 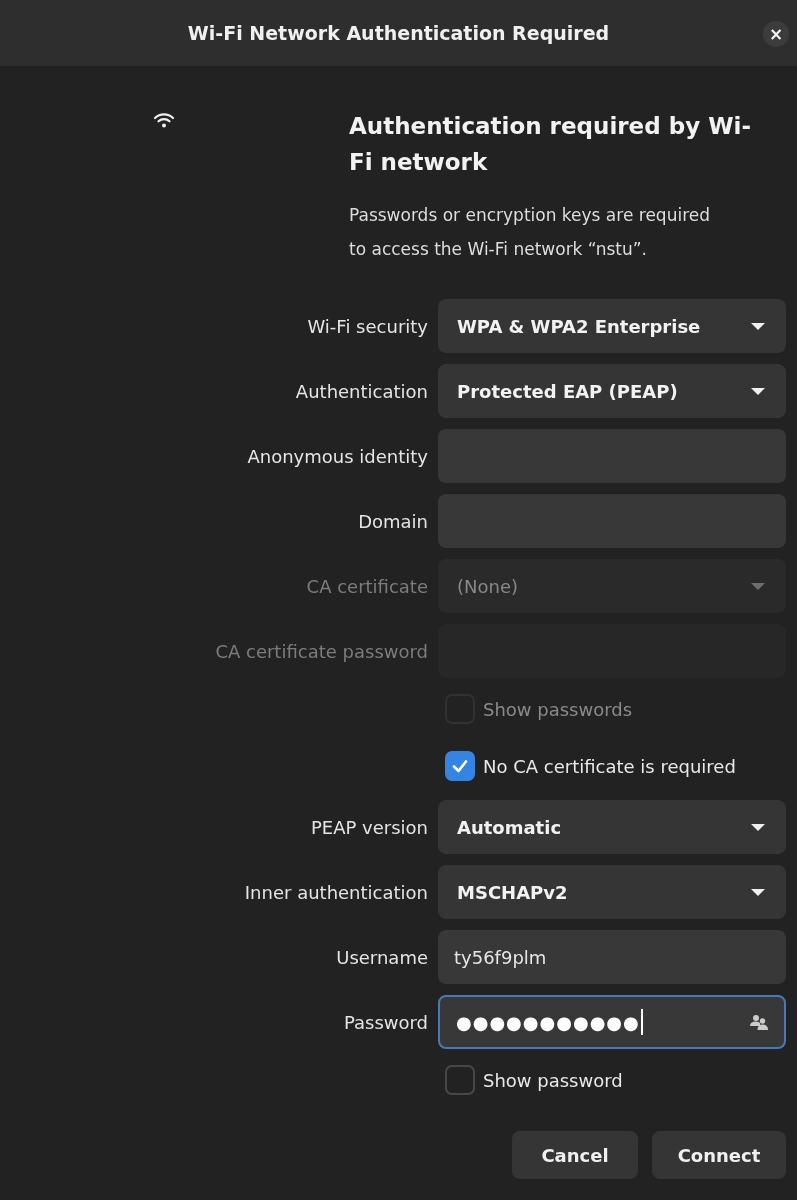 What do you see at coordinates (336, 892) in the screenshot?
I see `field-label: Inner authentication` at bounding box center [336, 892].